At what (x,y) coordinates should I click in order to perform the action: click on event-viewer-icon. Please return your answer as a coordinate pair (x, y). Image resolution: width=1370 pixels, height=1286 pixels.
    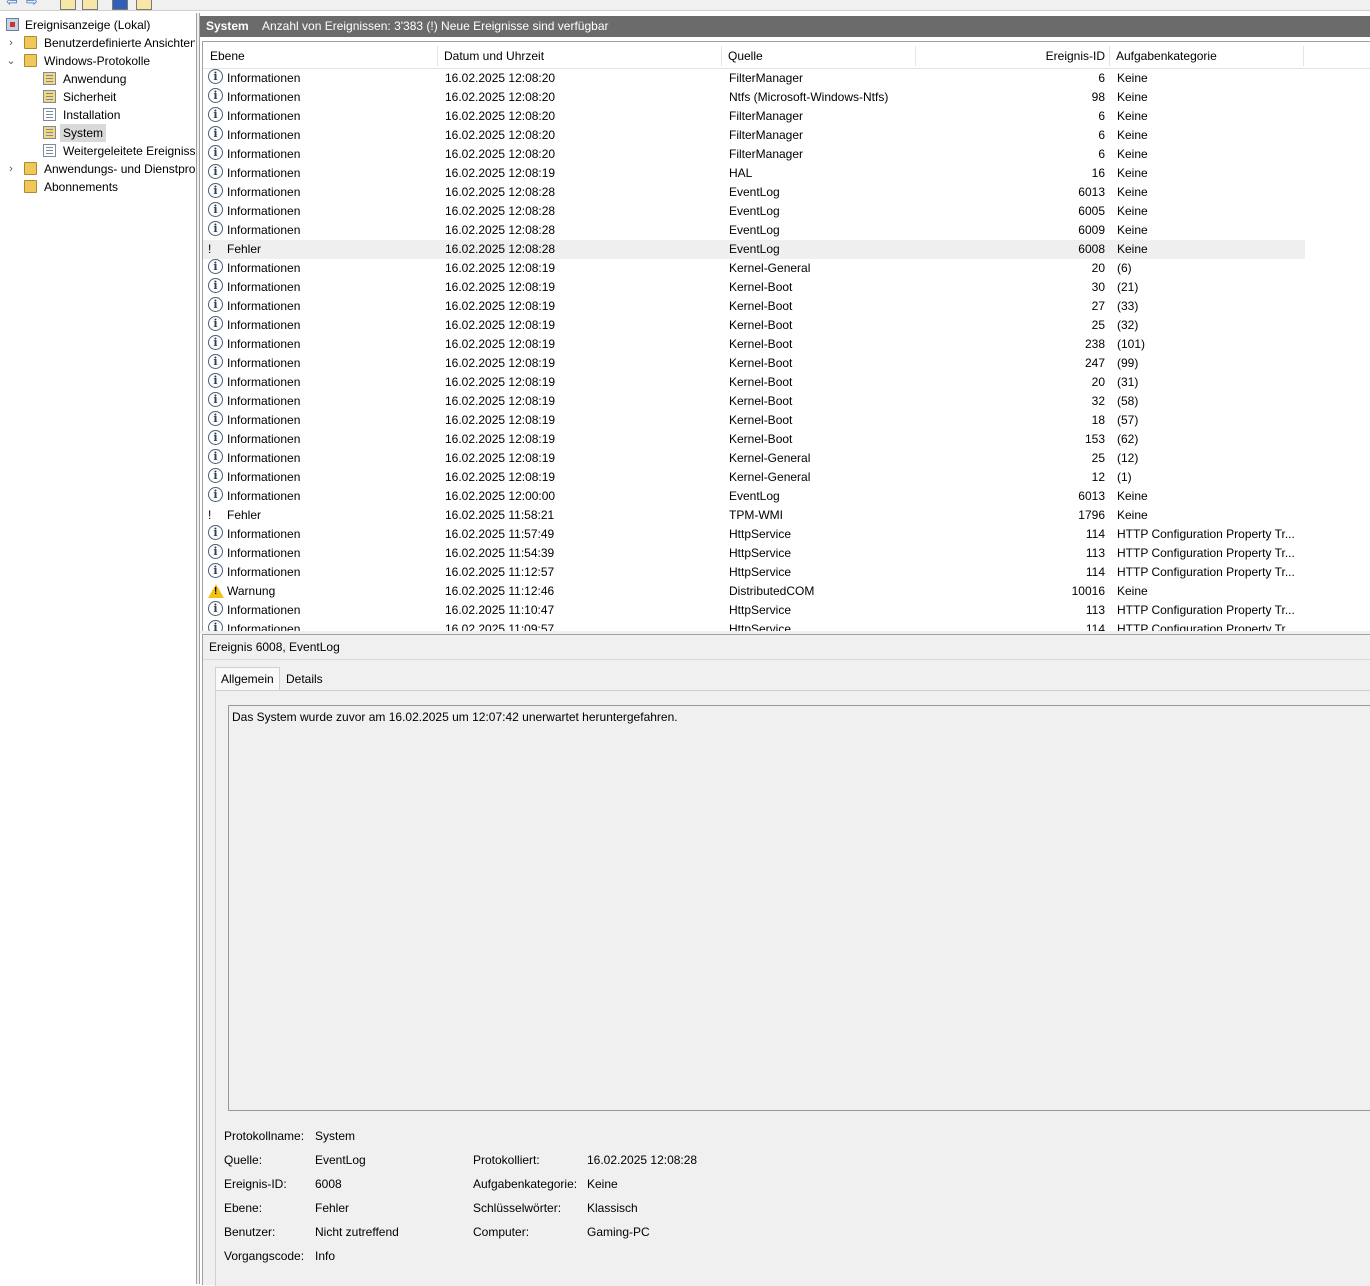
    Looking at the image, I should click on (12, 24).